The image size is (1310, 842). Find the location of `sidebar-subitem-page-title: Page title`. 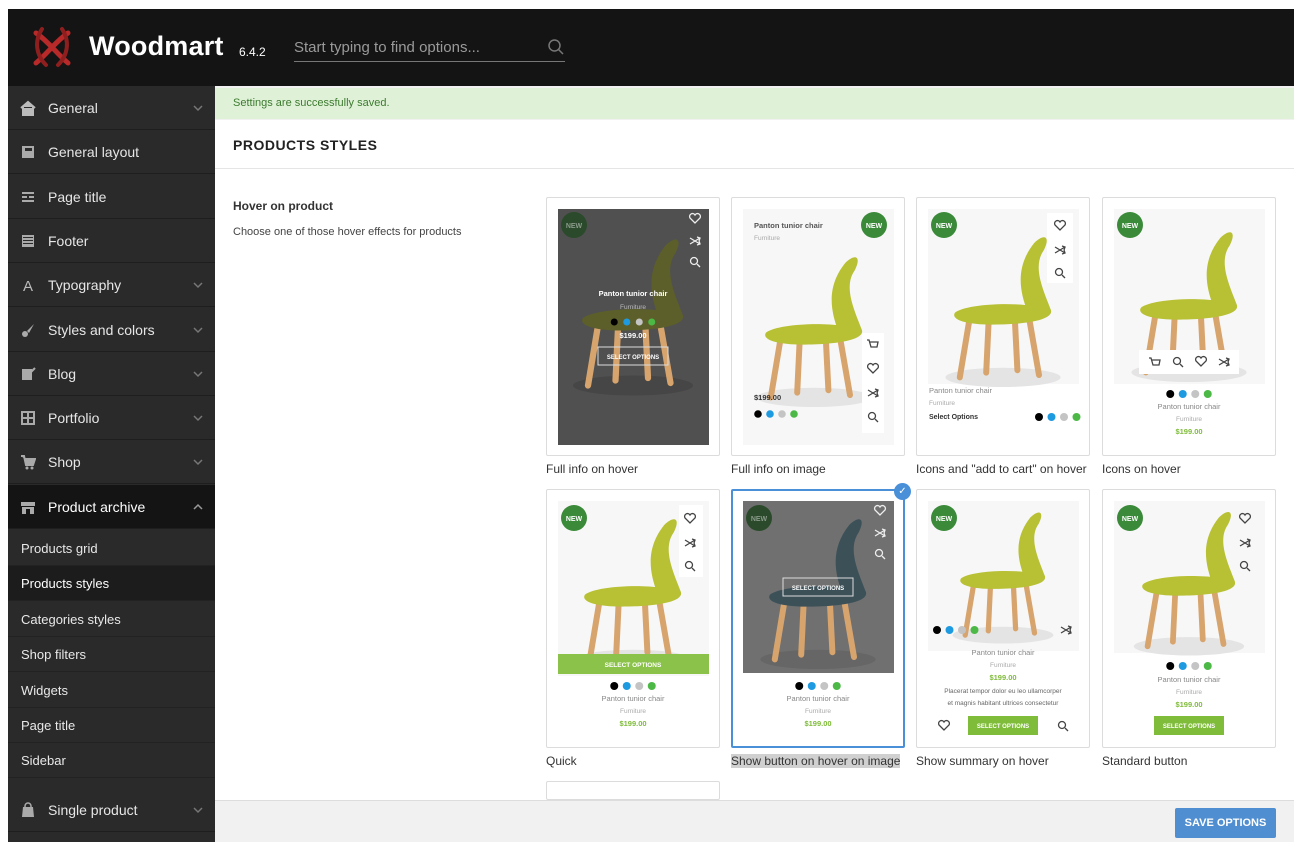

sidebar-subitem-page-title: Page title is located at coordinates (111, 725).